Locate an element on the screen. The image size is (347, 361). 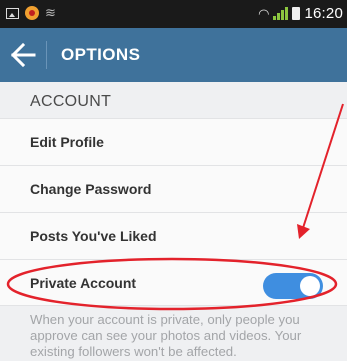
status-right-icons: ◠ 16:20 is located at coordinates (300, 13).